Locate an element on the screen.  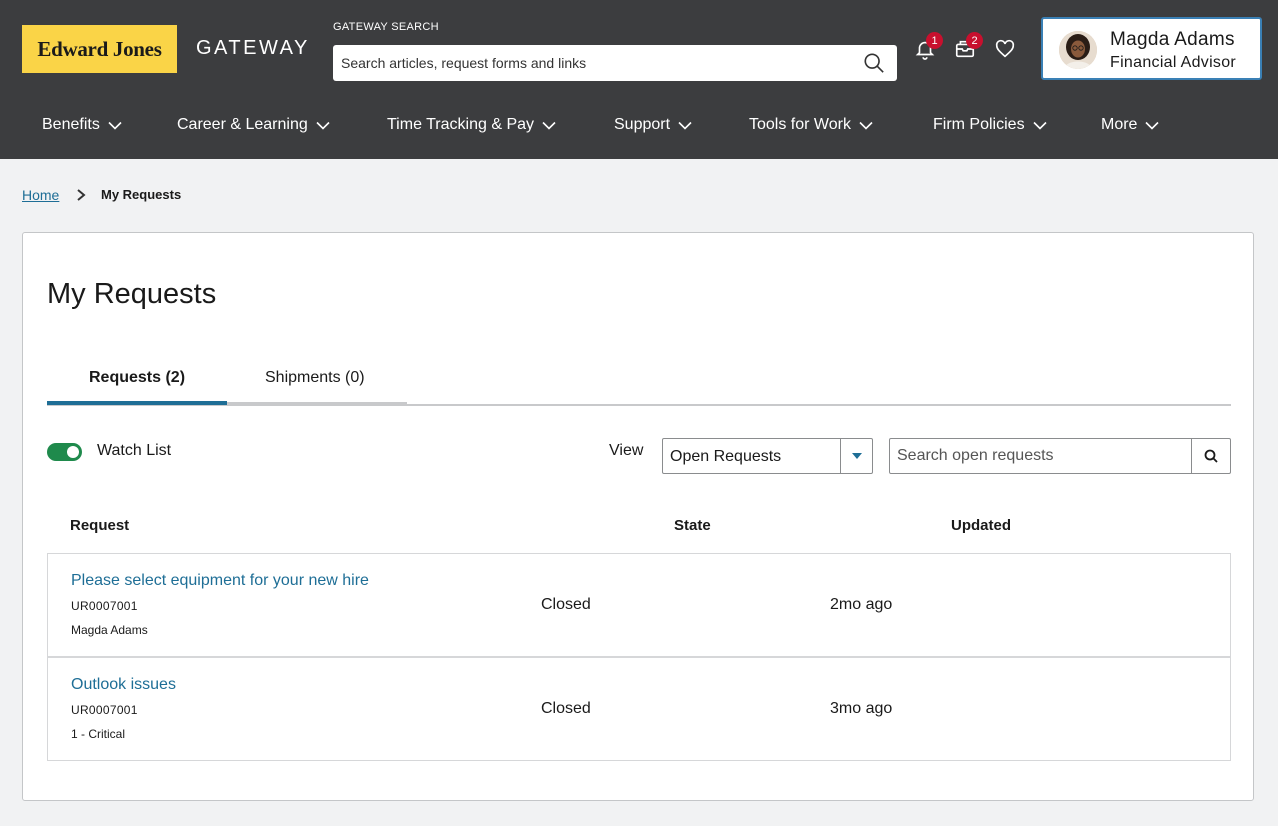
nav-support: Support is located at coordinates (653, 125).